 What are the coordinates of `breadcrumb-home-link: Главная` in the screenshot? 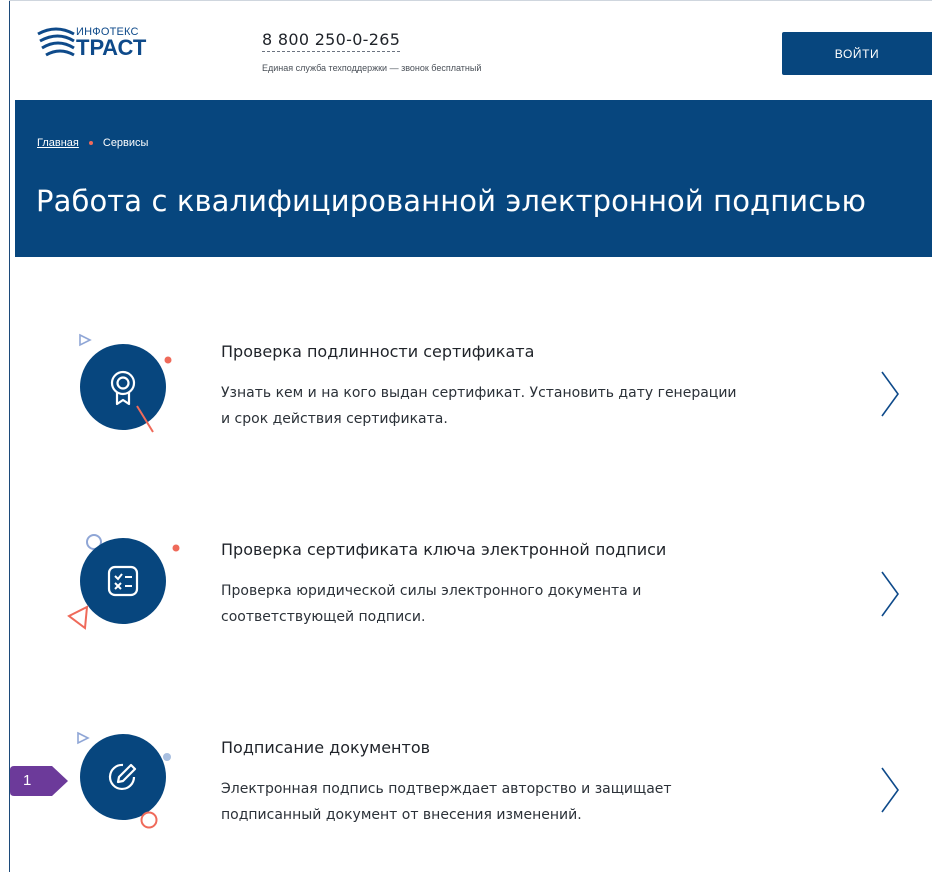 It's located at (58, 143).